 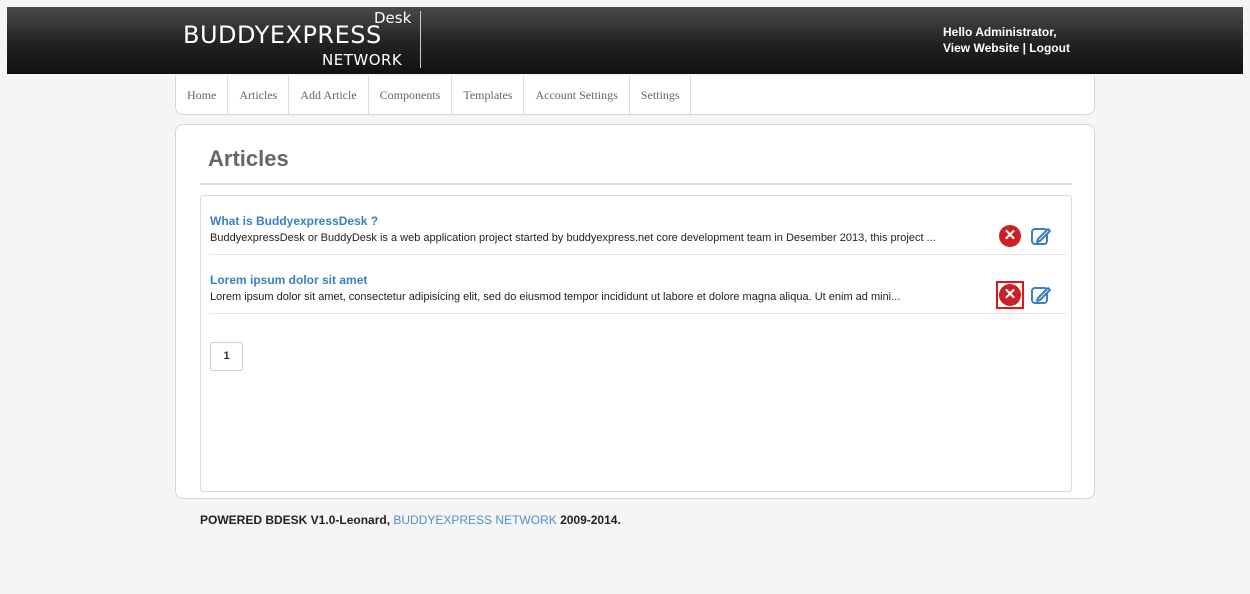 What do you see at coordinates (661, 95) in the screenshot?
I see `nav-settings: Settings` at bounding box center [661, 95].